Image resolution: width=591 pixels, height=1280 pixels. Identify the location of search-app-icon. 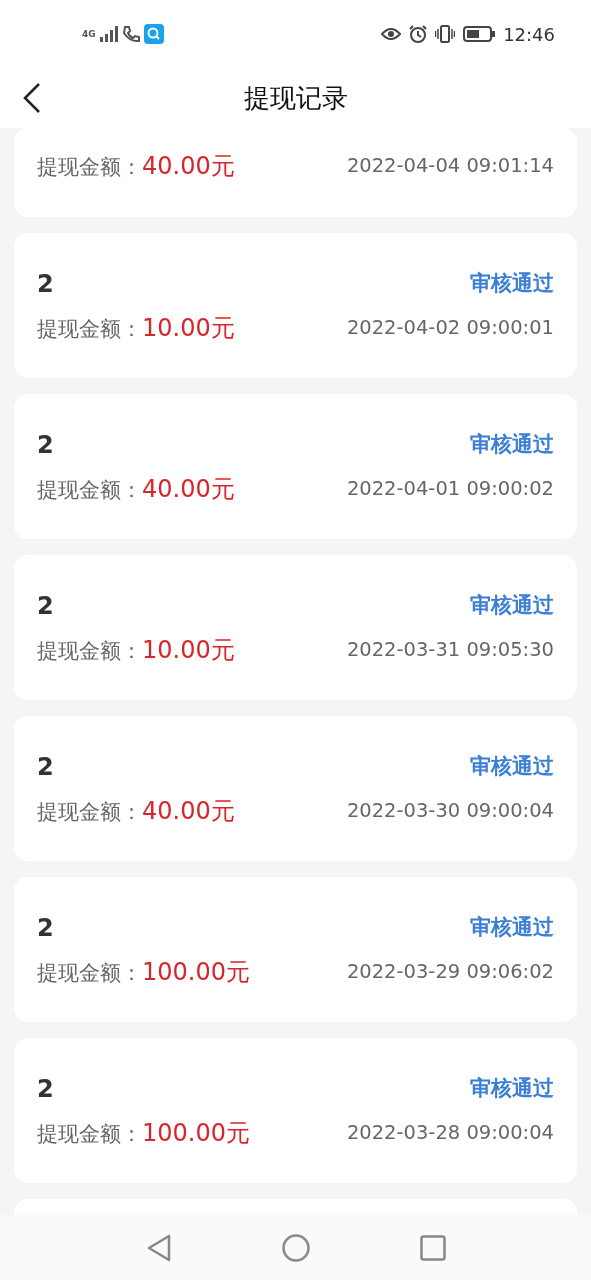
(153, 34).